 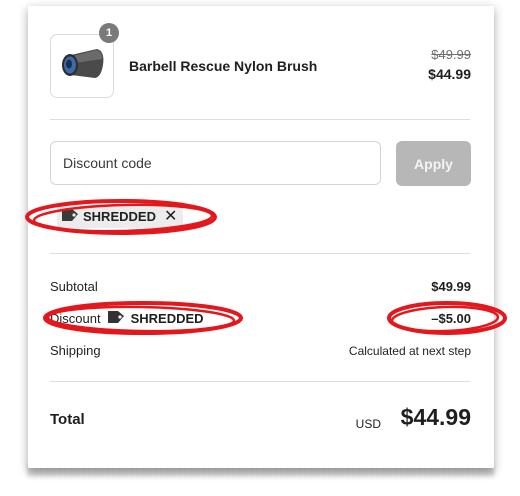 What do you see at coordinates (409, 351) in the screenshot?
I see `shipping-value: Calculated at next step` at bounding box center [409, 351].